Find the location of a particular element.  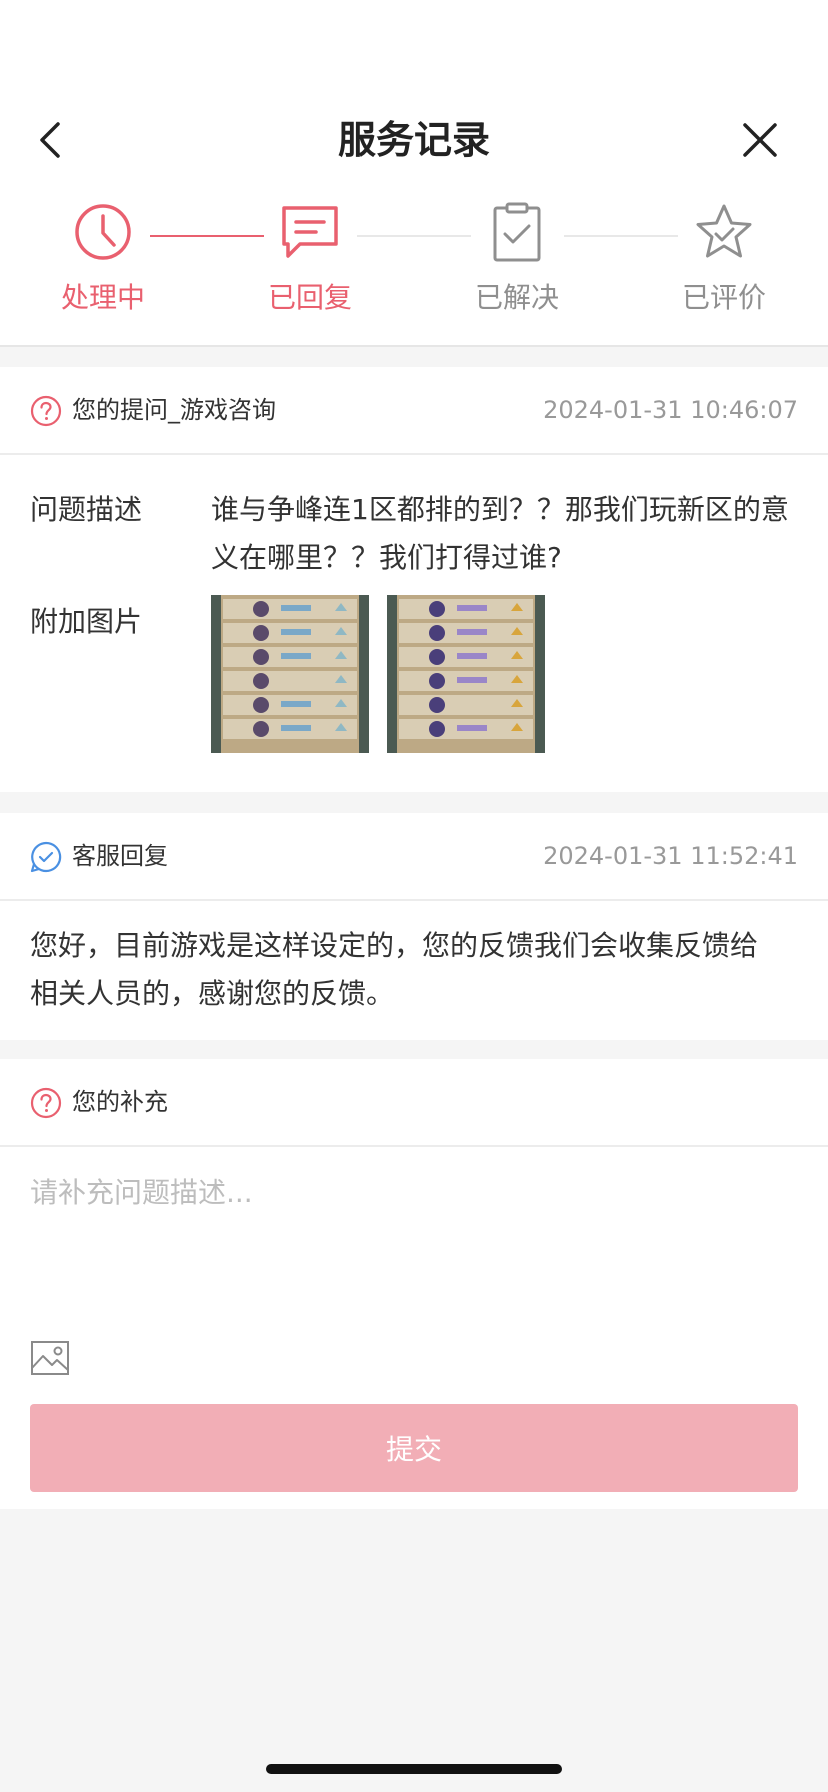

star-icon is located at coordinates (724, 231).